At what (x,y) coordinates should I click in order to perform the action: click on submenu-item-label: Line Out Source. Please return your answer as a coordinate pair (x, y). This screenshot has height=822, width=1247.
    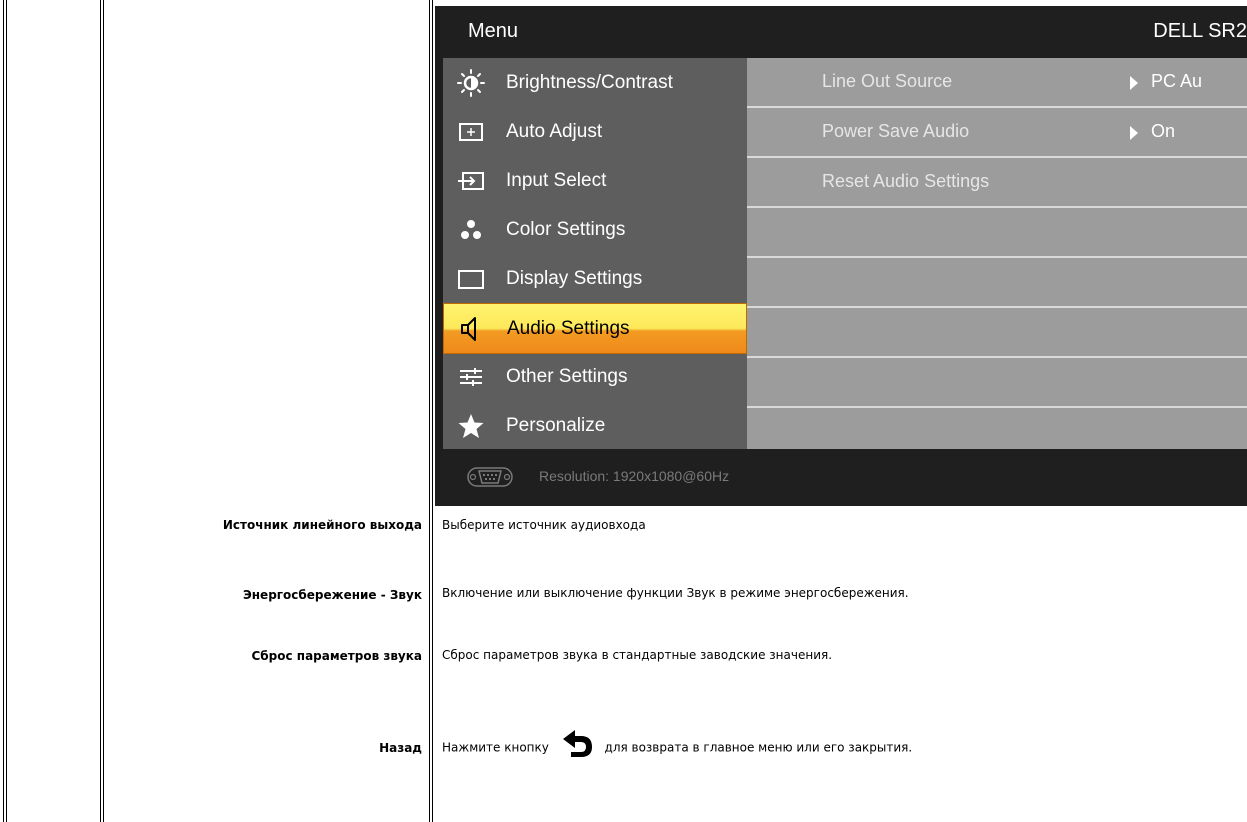
    Looking at the image, I should click on (887, 81).